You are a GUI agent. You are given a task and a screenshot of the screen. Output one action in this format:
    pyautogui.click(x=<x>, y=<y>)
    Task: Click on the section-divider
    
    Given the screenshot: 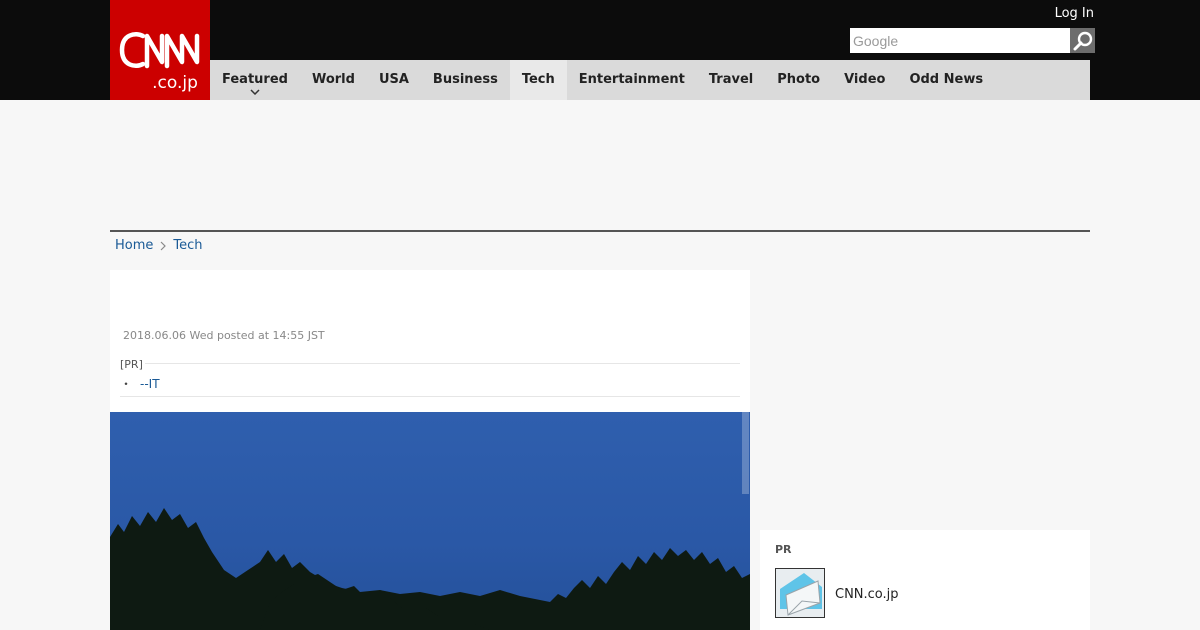 What is the action you would take?
    pyautogui.click(x=600, y=231)
    